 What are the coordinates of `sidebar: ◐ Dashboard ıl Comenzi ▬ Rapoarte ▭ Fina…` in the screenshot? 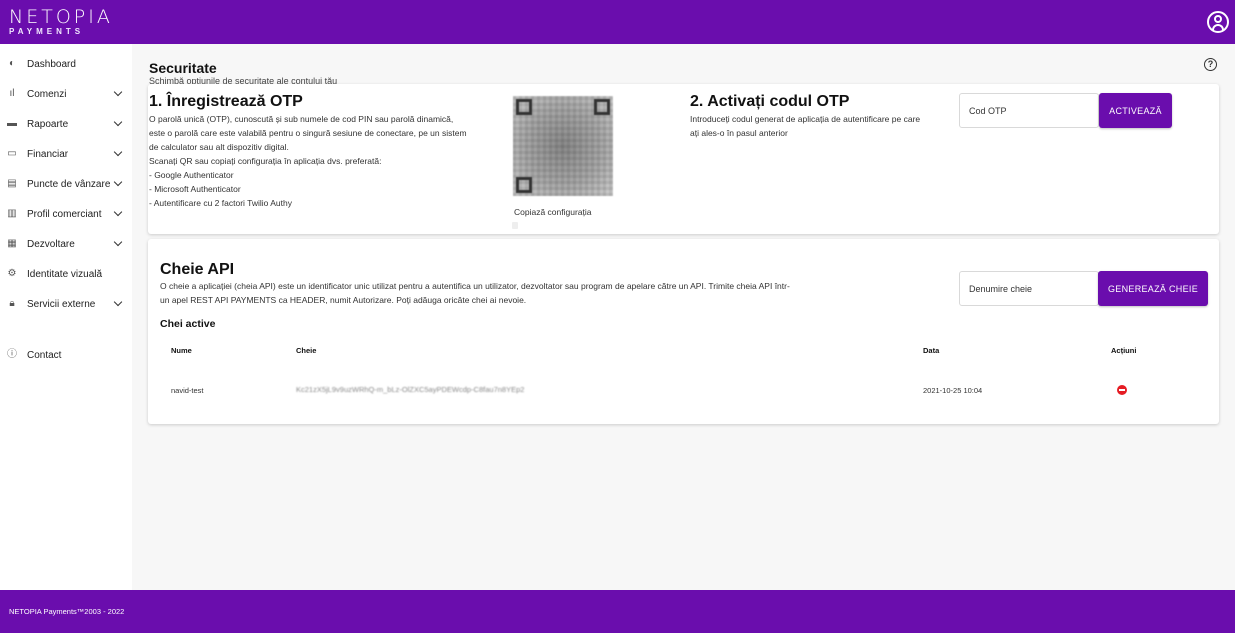 It's located at (66, 317).